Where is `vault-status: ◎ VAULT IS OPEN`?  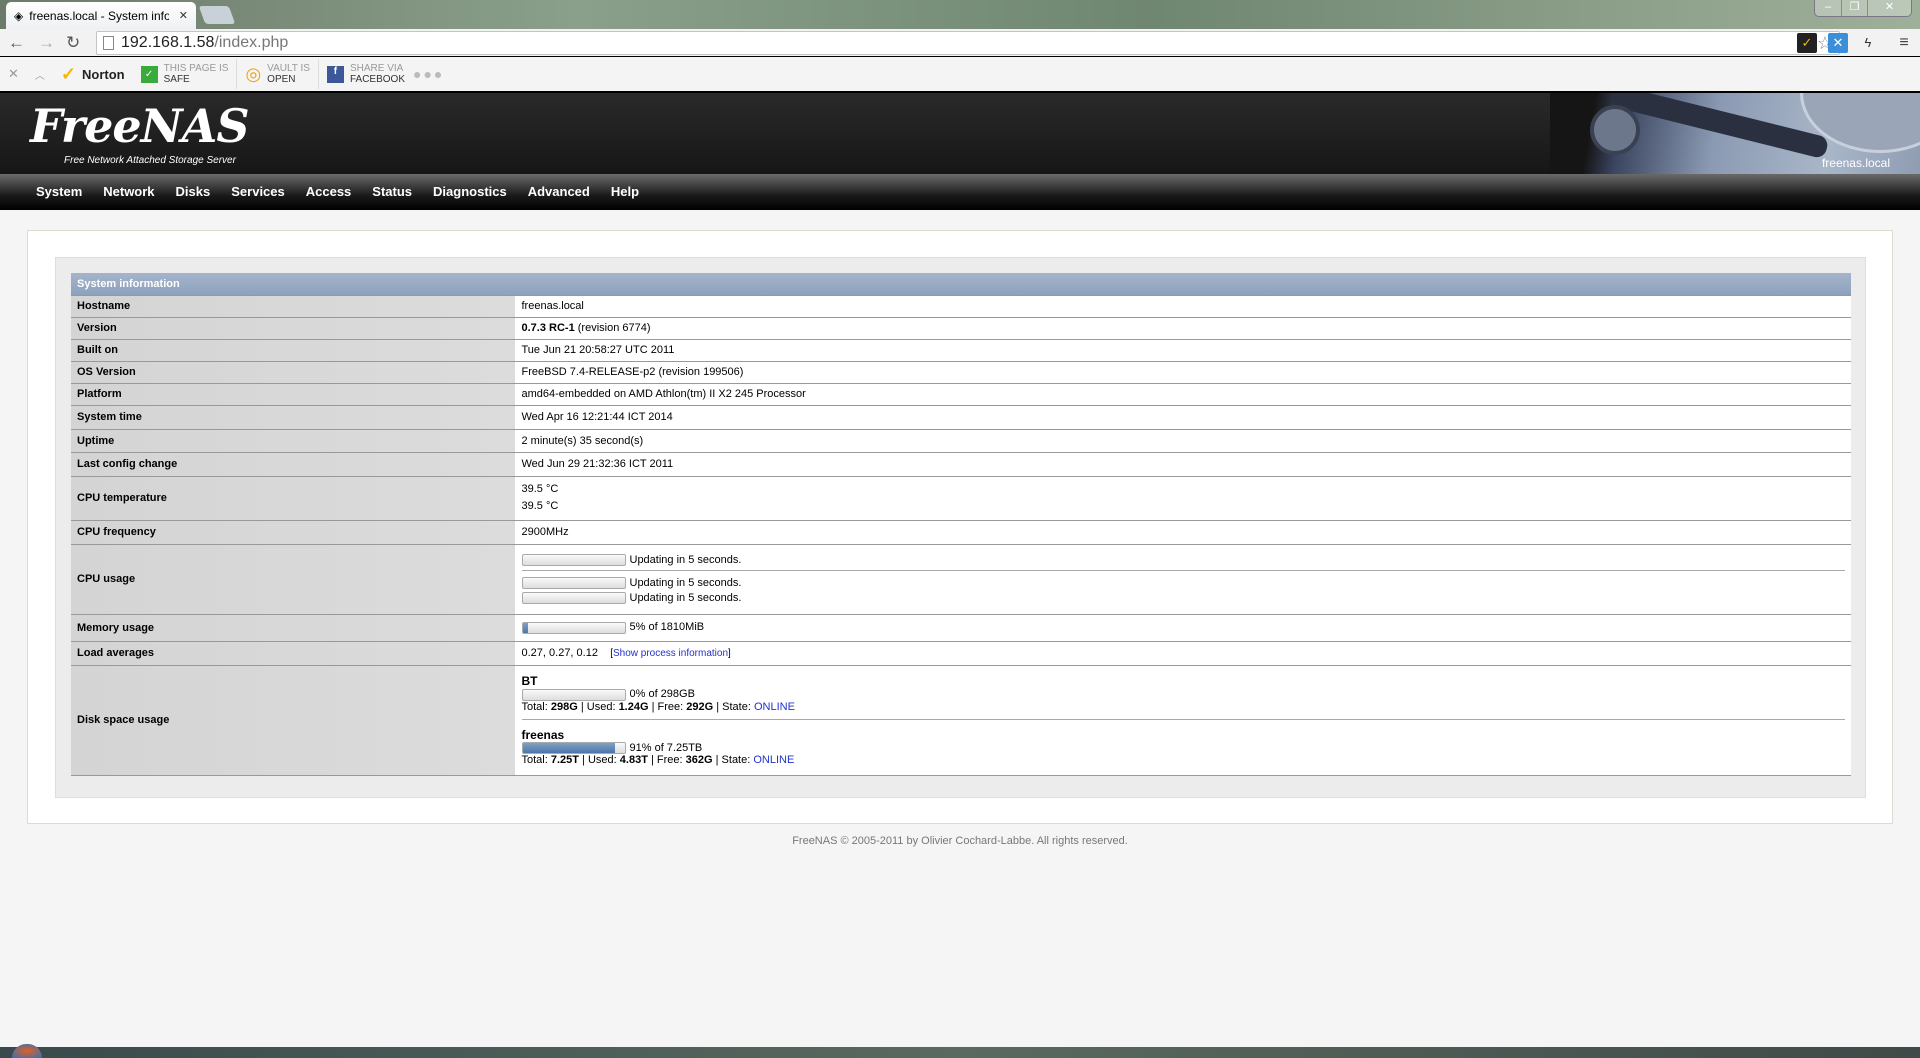 vault-status: ◎ VAULT IS OPEN is located at coordinates (278, 74).